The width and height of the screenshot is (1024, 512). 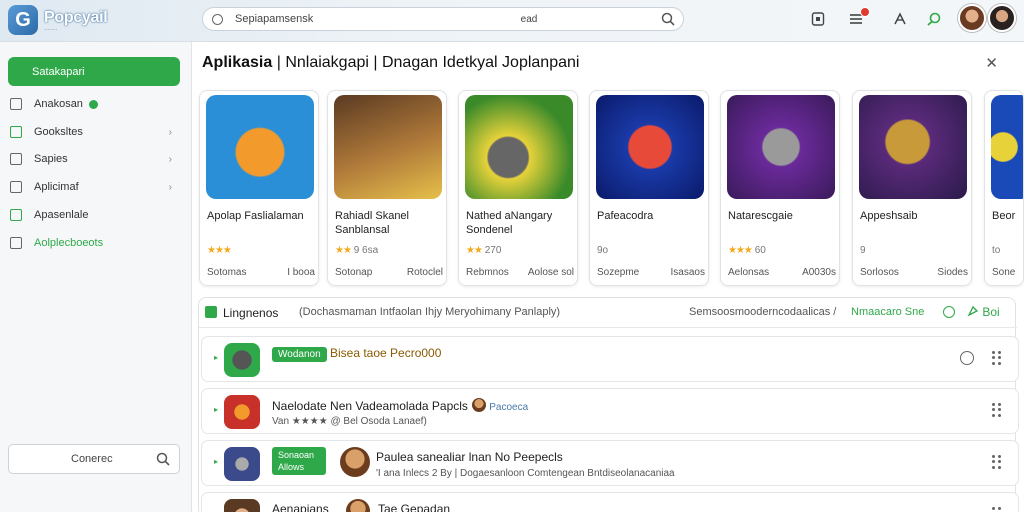 I want to click on sidebar-item-label: Apasenlale, so click(x=61, y=215).